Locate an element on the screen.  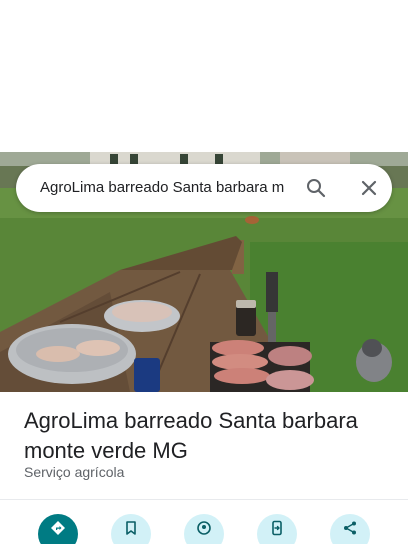
send-to-phone-icon is located at coordinates (277, 528).